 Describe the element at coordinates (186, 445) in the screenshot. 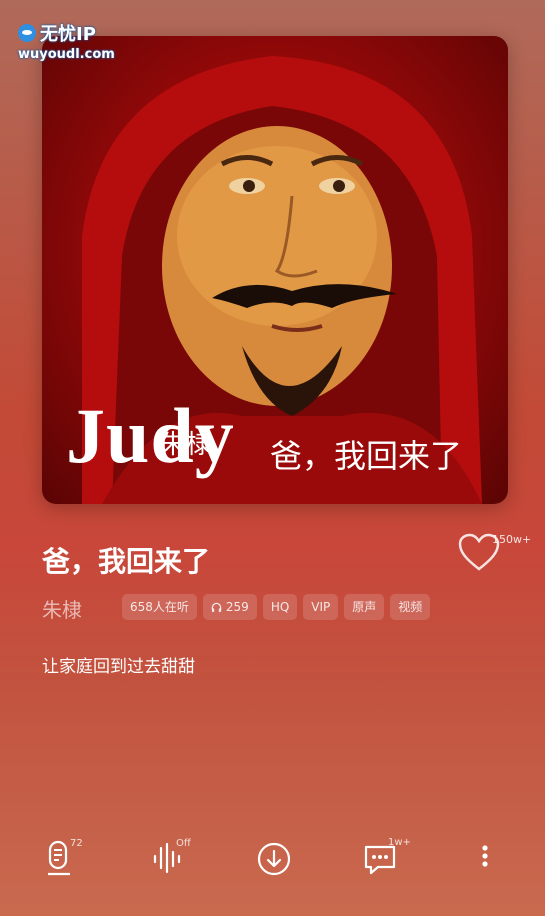

I see `cover-artist-text: 朱棣` at that location.